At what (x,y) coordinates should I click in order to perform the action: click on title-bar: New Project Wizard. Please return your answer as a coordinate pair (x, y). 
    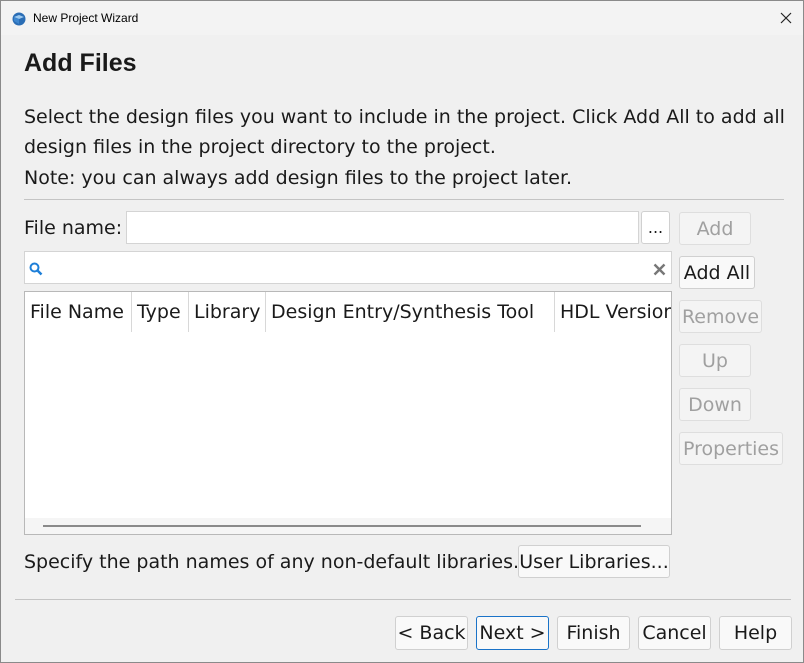
    Looking at the image, I should click on (402, 18).